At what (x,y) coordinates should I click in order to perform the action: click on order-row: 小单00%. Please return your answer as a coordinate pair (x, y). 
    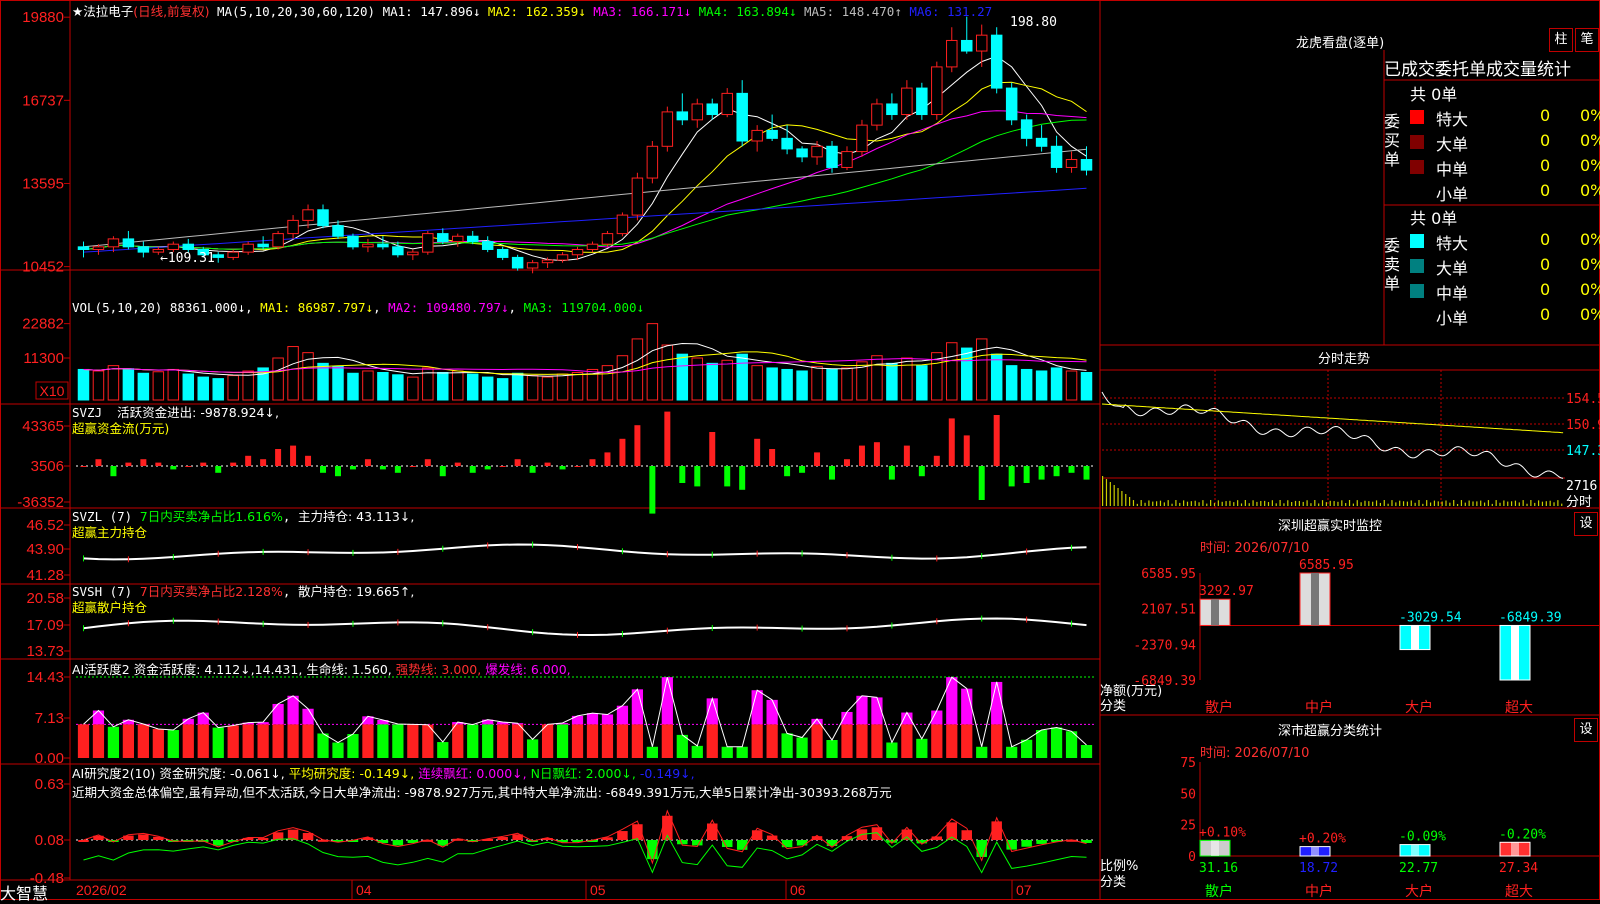
    Looking at the image, I should click on (1505, 192).